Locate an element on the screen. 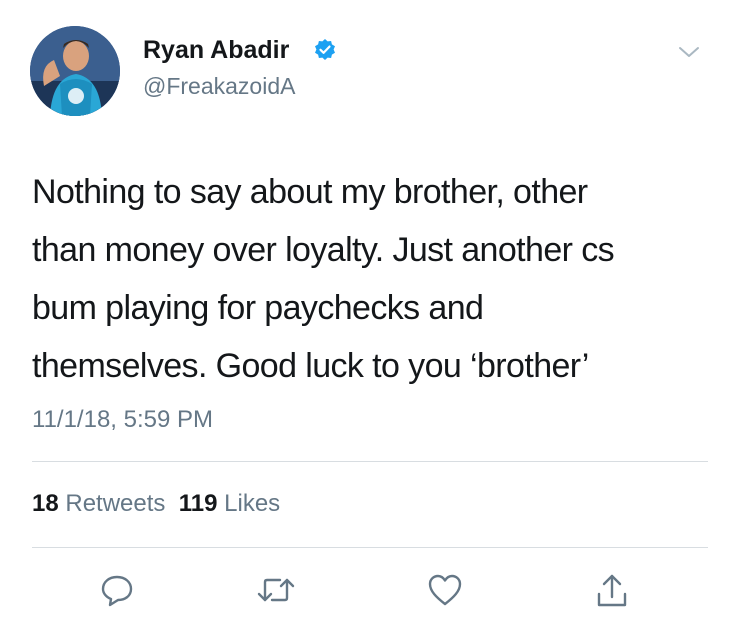  likes-stat: 119 Likes is located at coordinates (229, 503).